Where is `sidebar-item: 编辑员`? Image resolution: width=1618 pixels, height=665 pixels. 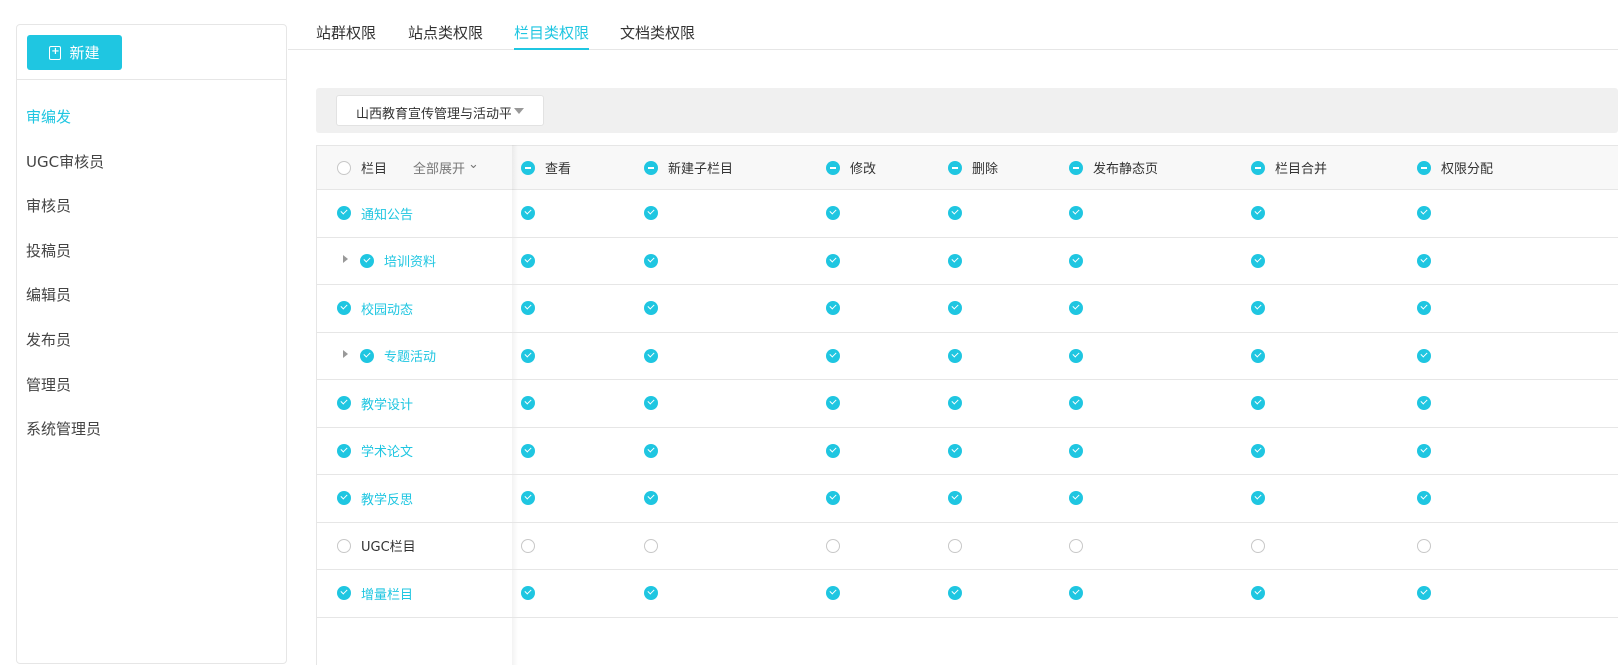 sidebar-item: 编辑员 is located at coordinates (65, 303).